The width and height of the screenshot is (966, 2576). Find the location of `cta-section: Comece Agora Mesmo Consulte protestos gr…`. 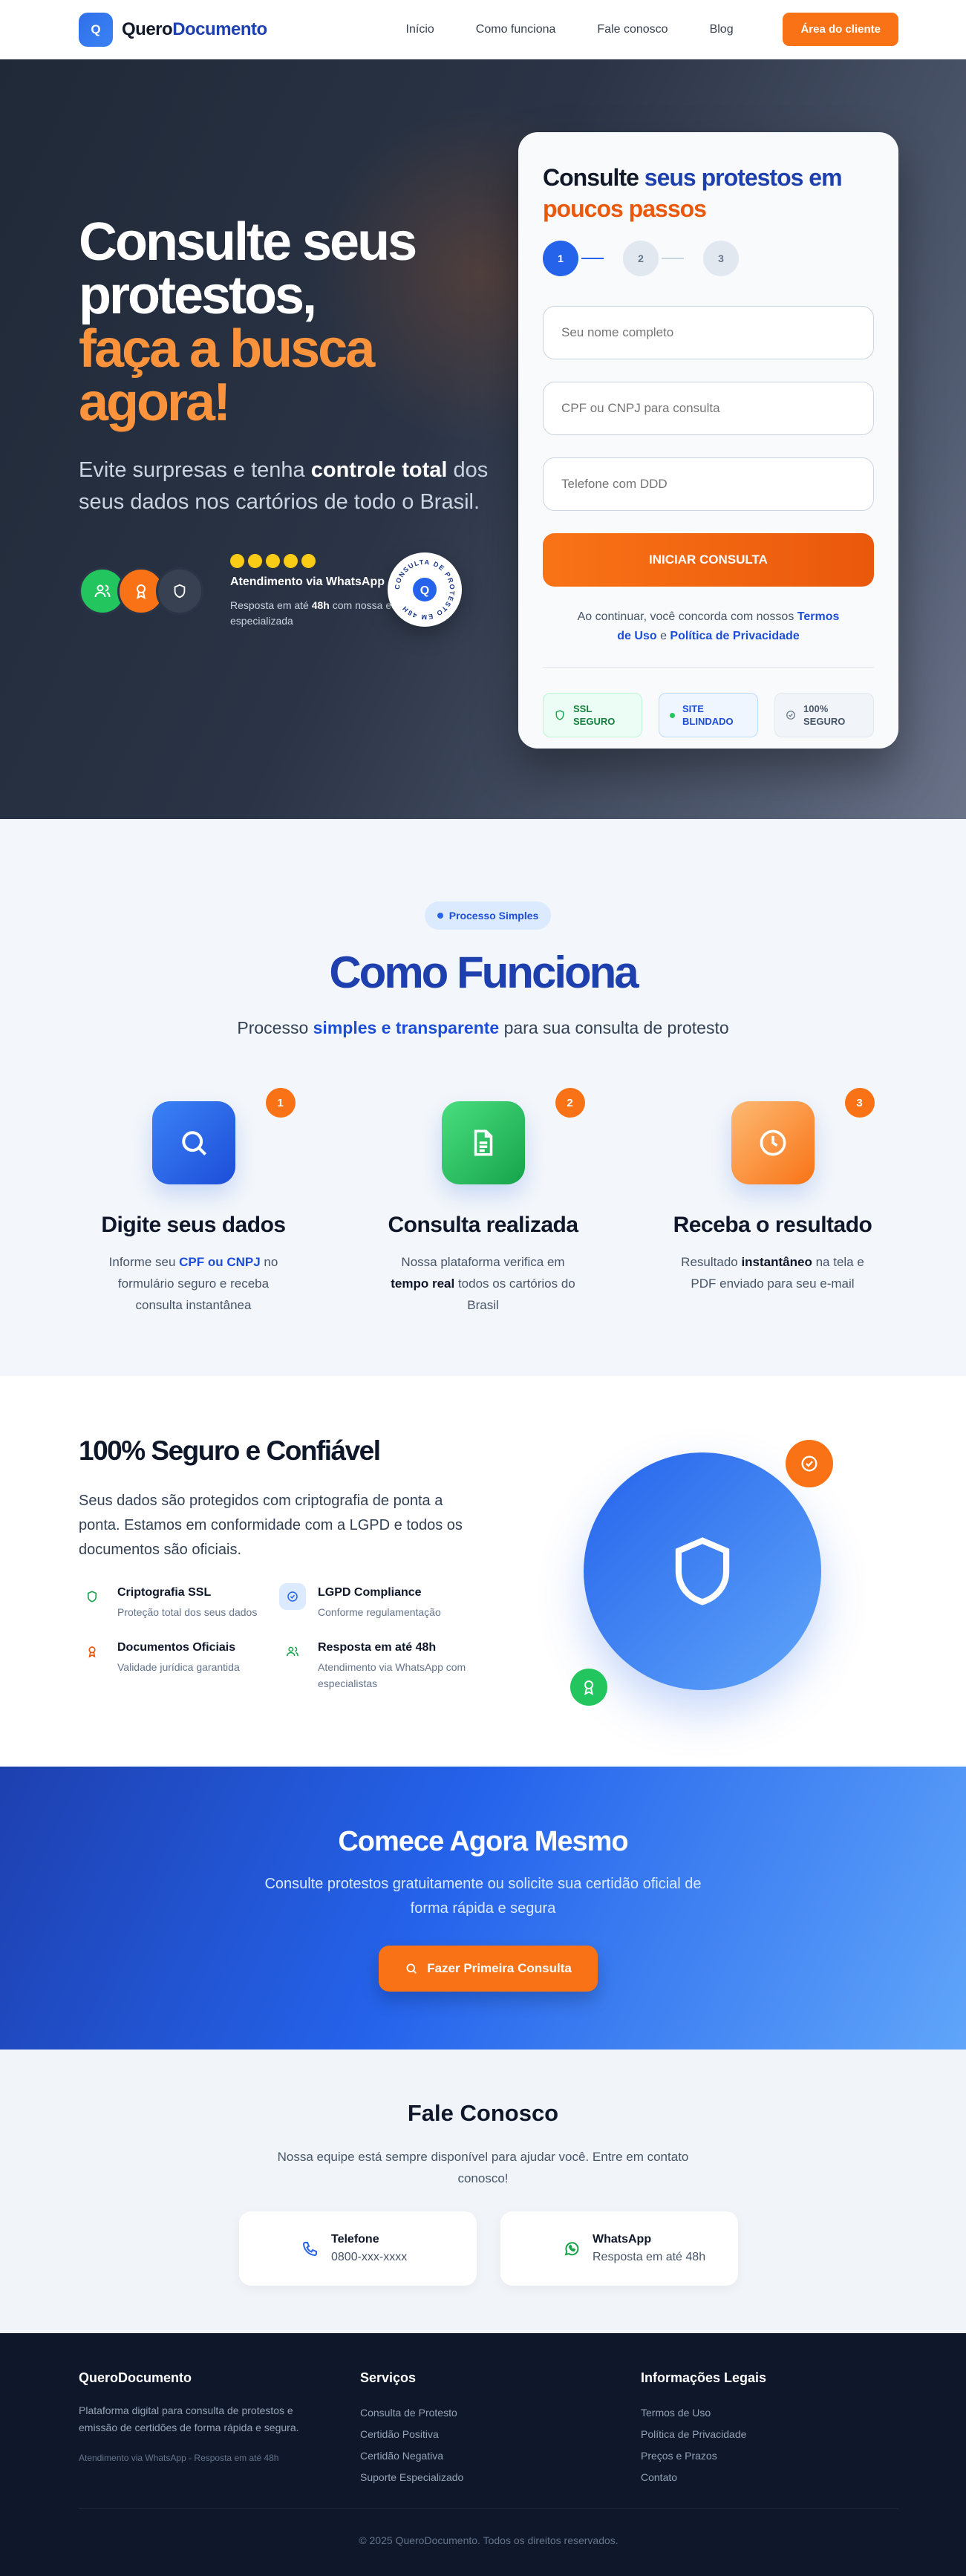

cta-section: Comece Agora Mesmo Consulte protestos gr… is located at coordinates (483, 1908).